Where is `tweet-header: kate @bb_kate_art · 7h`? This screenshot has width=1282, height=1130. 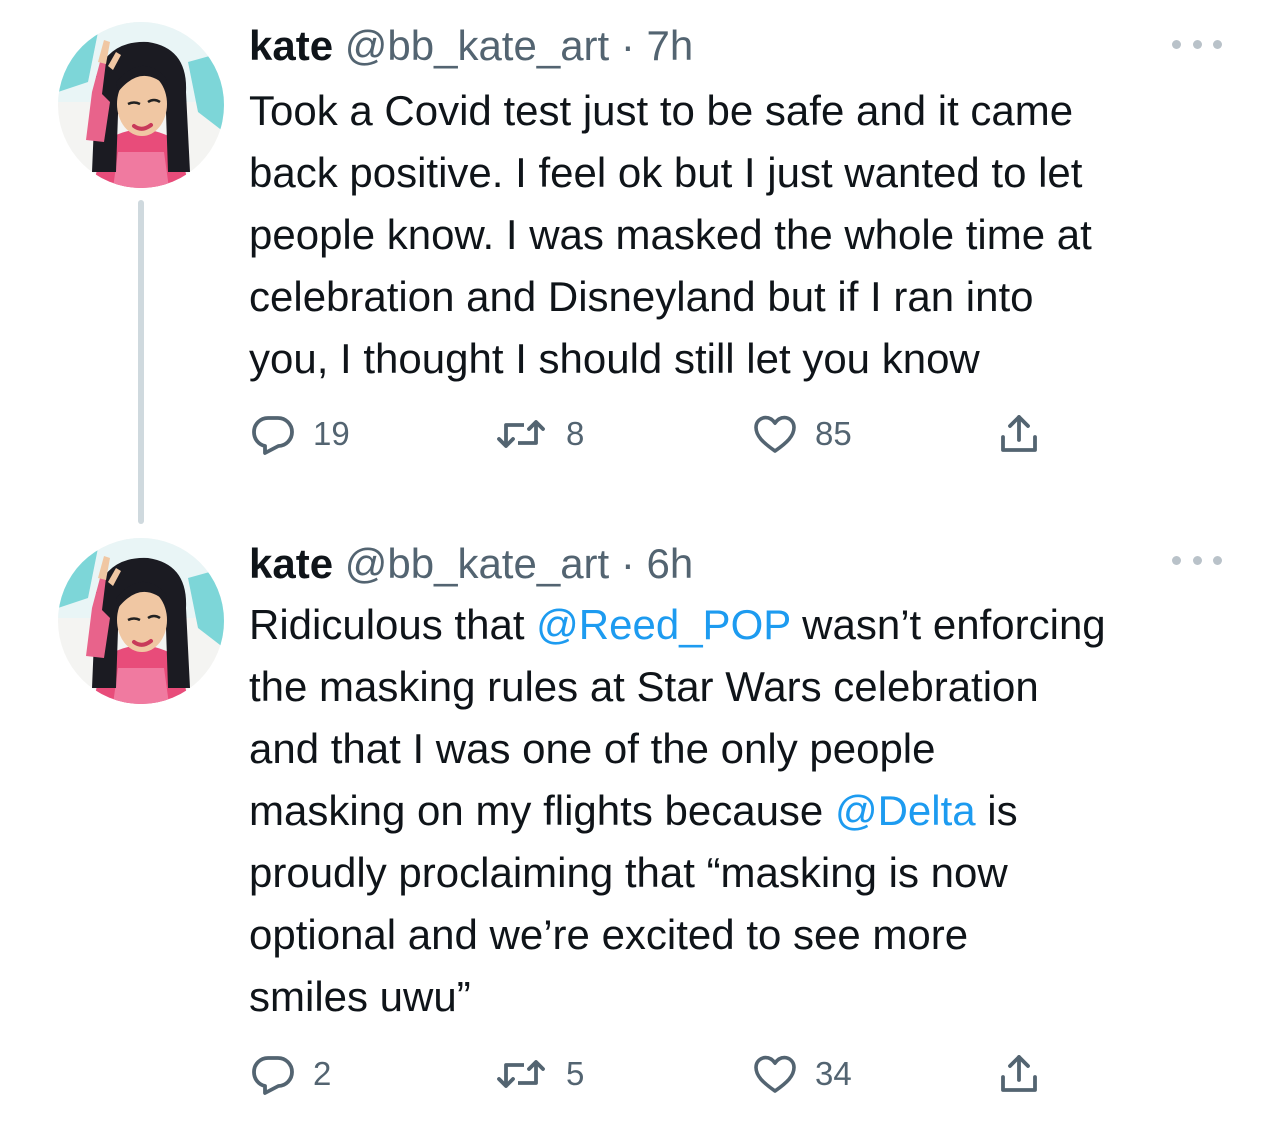
tweet-header: kate @bb_kate_art · 7h is located at coordinates (471, 46).